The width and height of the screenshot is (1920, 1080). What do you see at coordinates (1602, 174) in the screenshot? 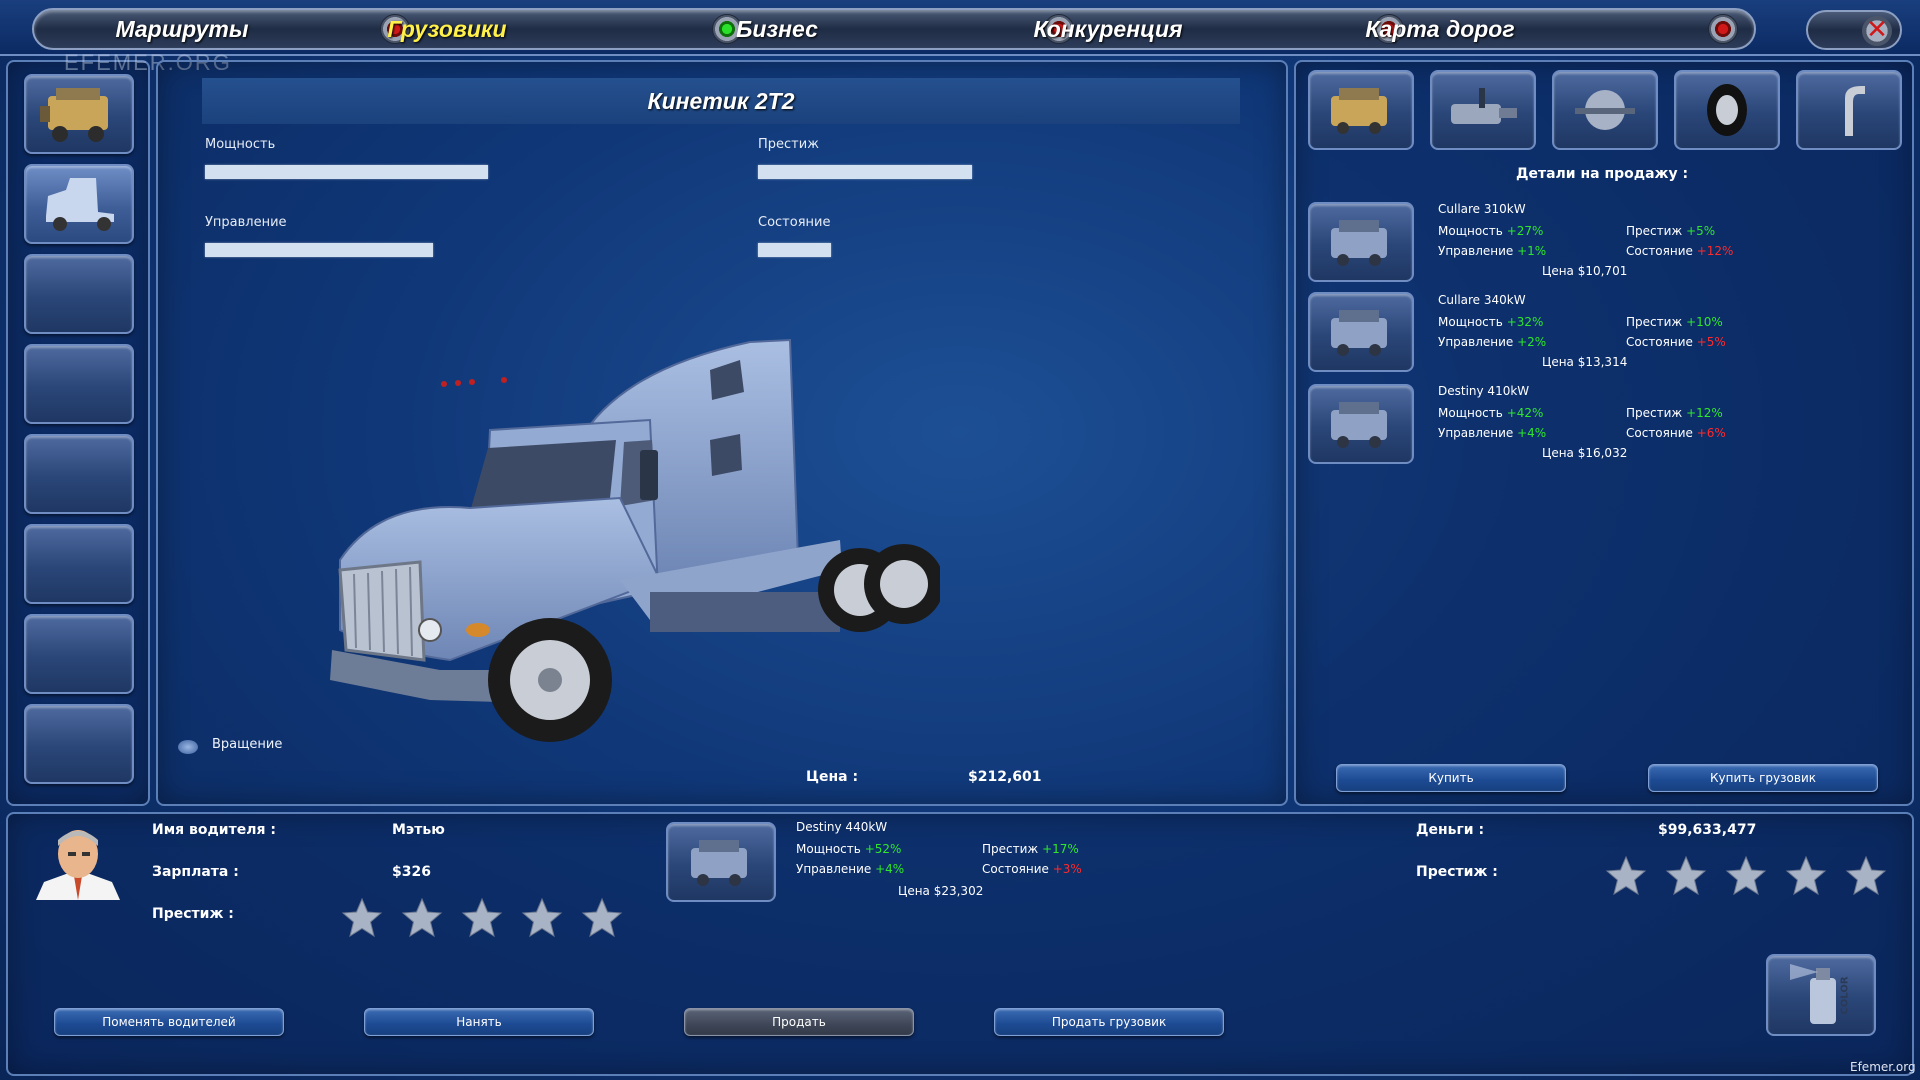
I see `parts-panel-title: Детали на продажу :` at bounding box center [1602, 174].